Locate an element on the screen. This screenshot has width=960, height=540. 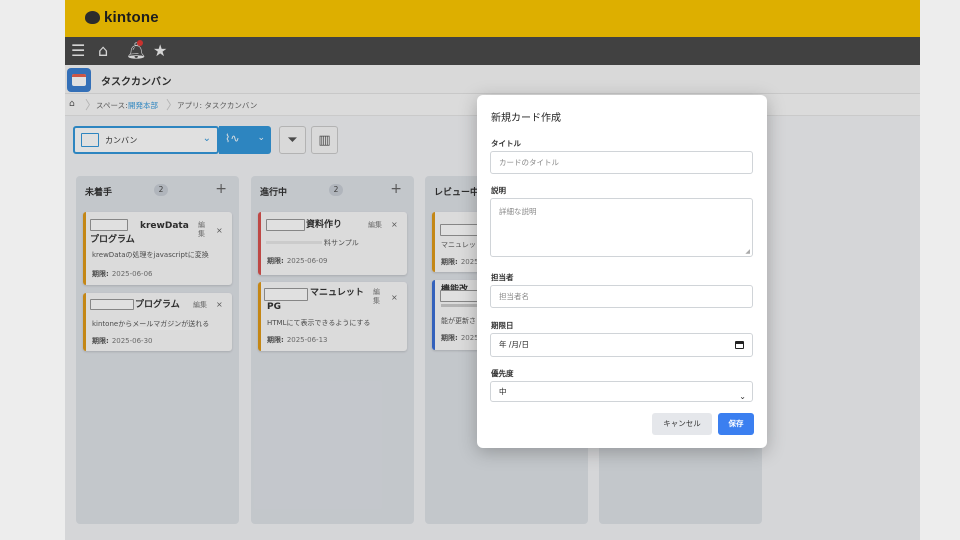
description-textarea: 詳細な説明 ◢ is located at coordinates (621, 227).